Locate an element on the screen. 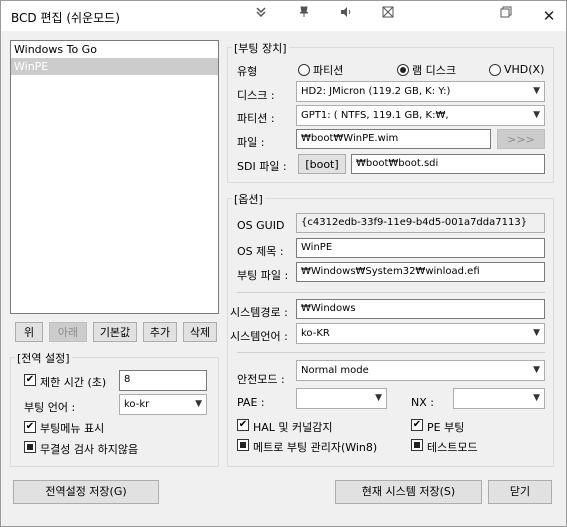 This screenshot has height=527, width=567. boot-language-label: 부팅 언어 : is located at coordinates (50, 407).